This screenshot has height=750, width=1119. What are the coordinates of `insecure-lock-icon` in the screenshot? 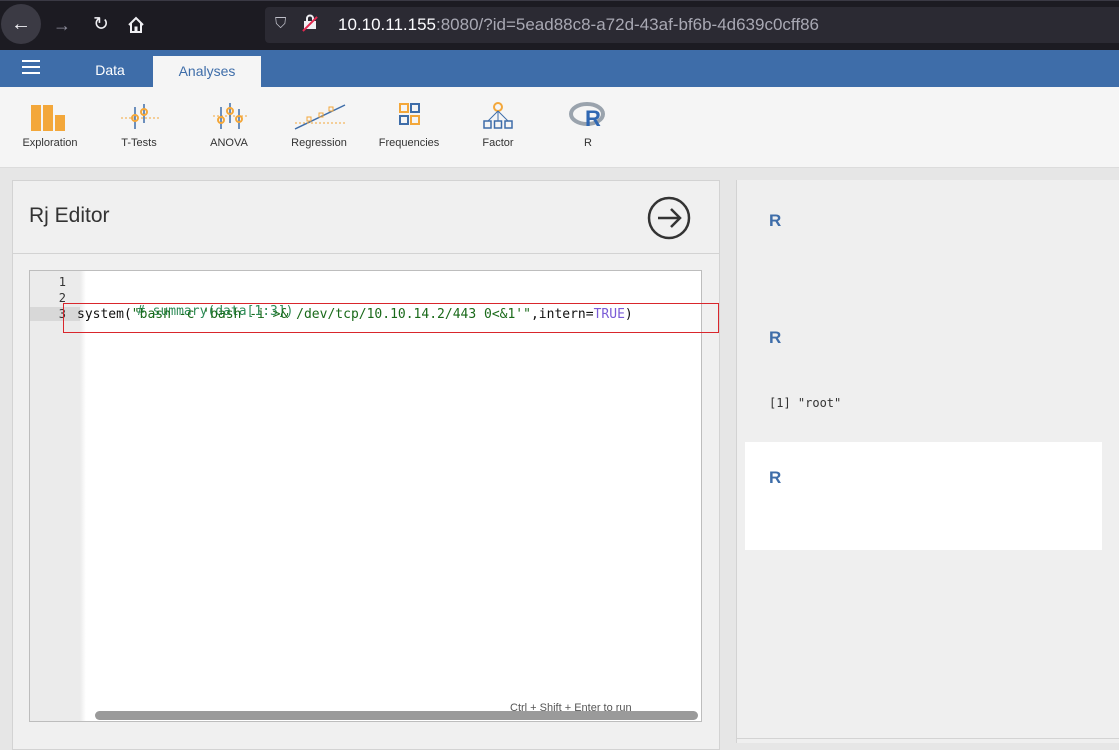 It's located at (310, 24).